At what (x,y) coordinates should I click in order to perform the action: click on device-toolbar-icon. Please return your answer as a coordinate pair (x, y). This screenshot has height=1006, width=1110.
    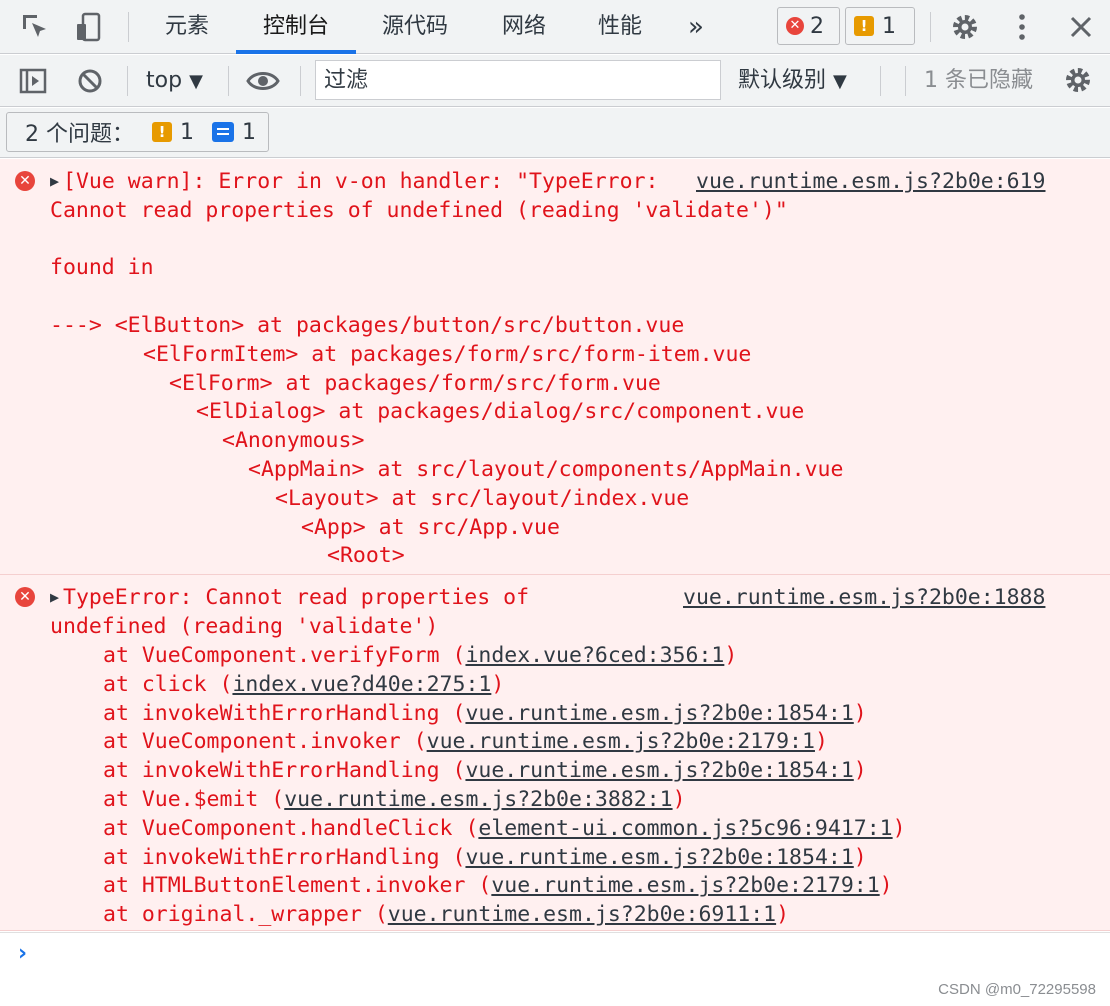
    Looking at the image, I should click on (89, 27).